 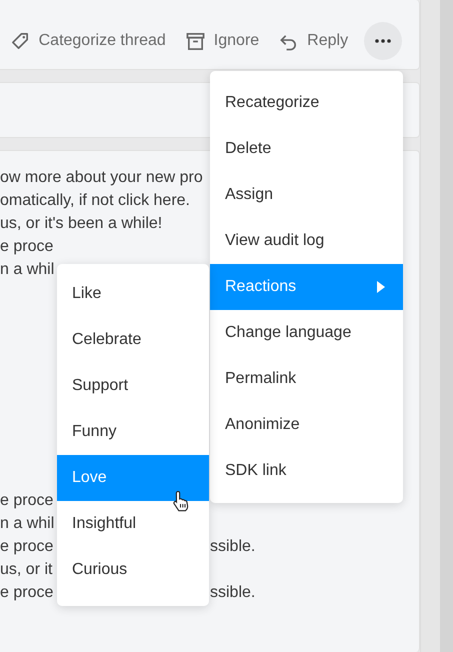 What do you see at coordinates (133, 570) in the screenshot?
I see `menu-item: Curious` at bounding box center [133, 570].